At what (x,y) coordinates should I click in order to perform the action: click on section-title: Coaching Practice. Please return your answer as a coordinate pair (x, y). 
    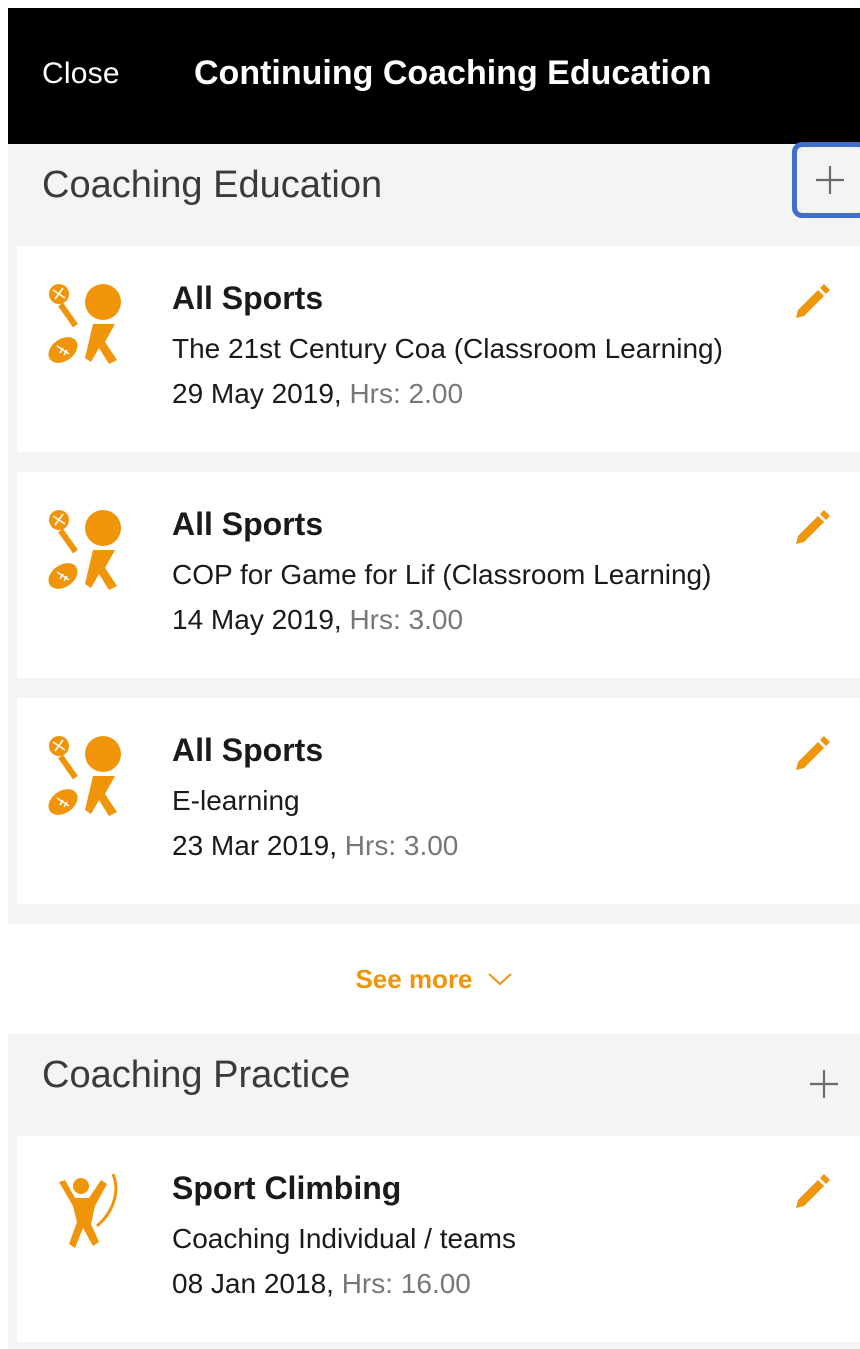
    Looking at the image, I should click on (196, 1075).